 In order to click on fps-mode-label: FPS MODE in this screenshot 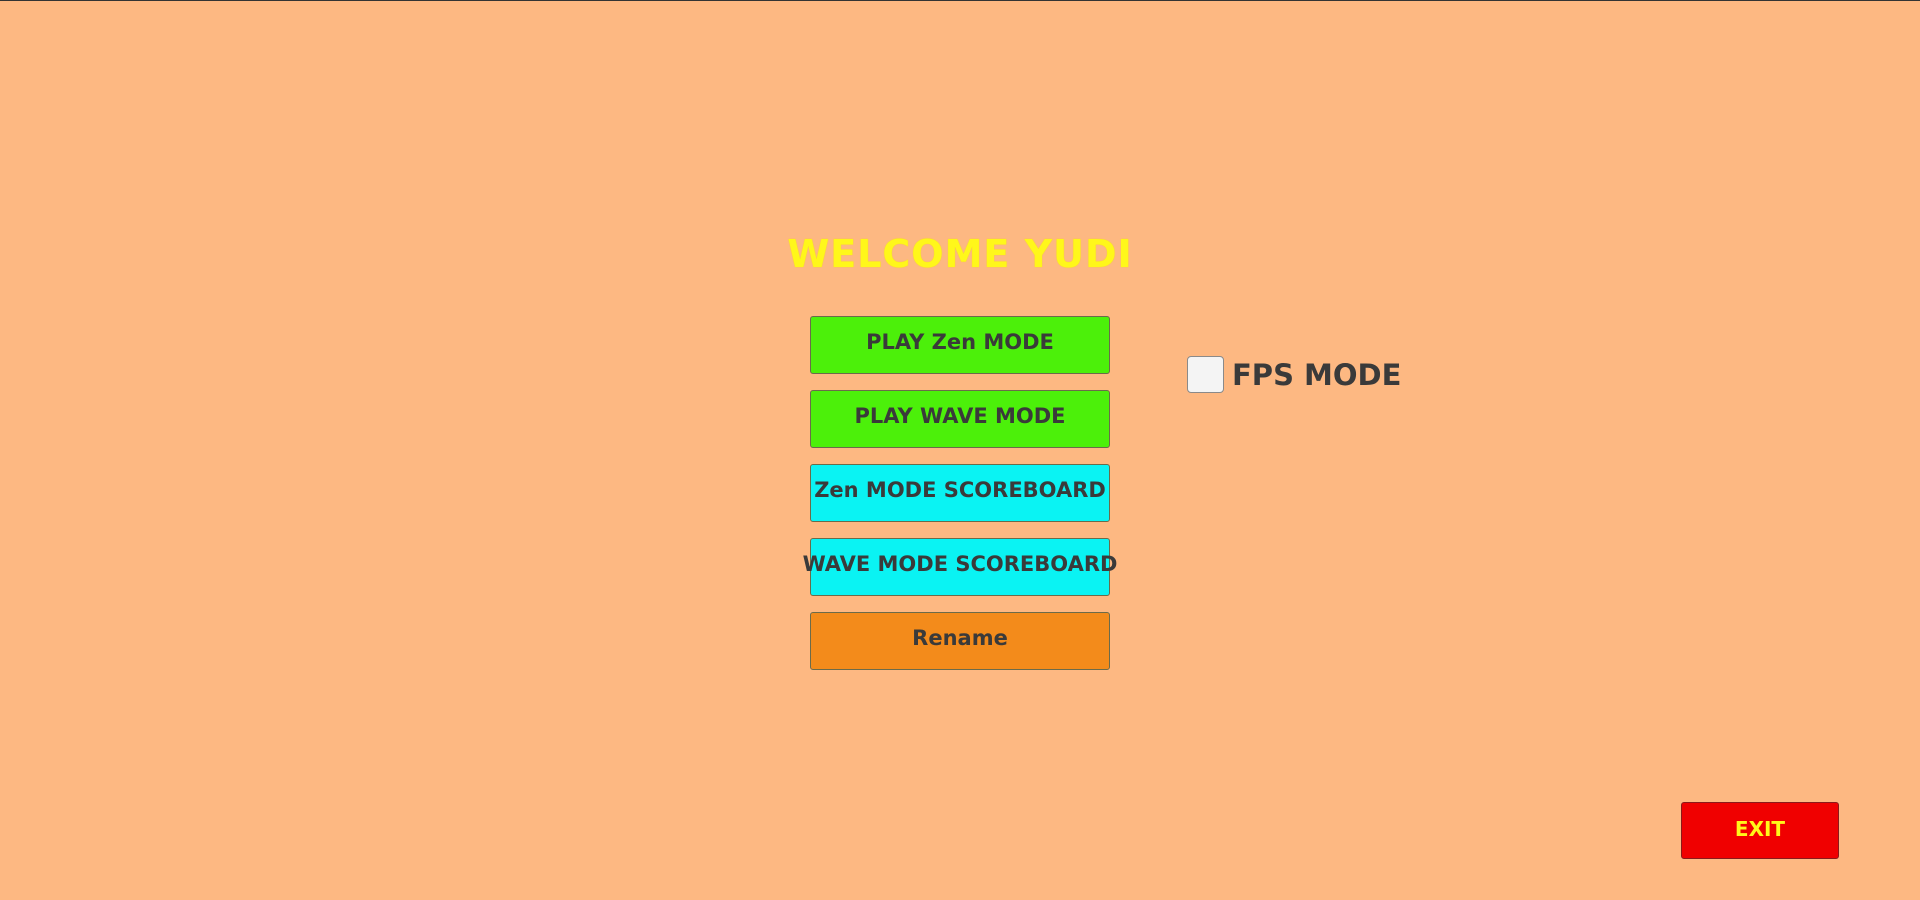, I will do `click(1317, 374)`.